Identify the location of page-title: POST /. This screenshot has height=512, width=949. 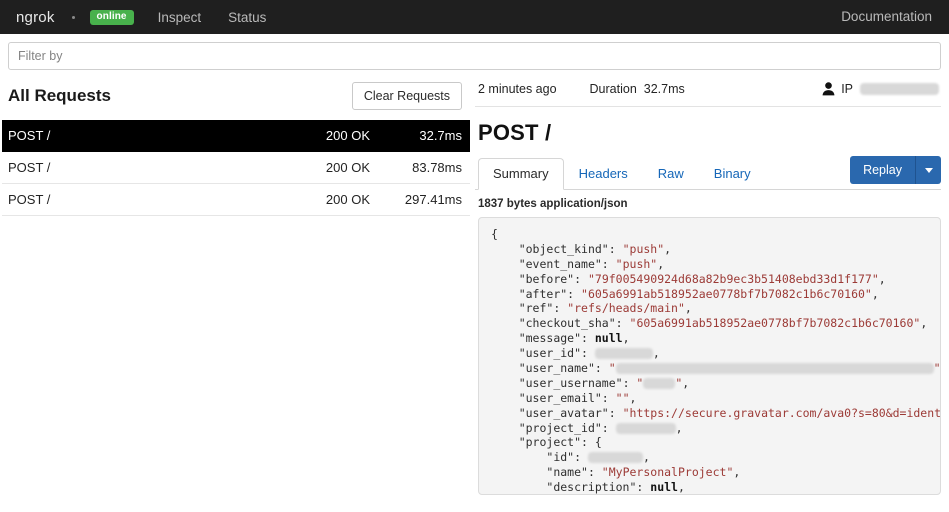
(515, 132).